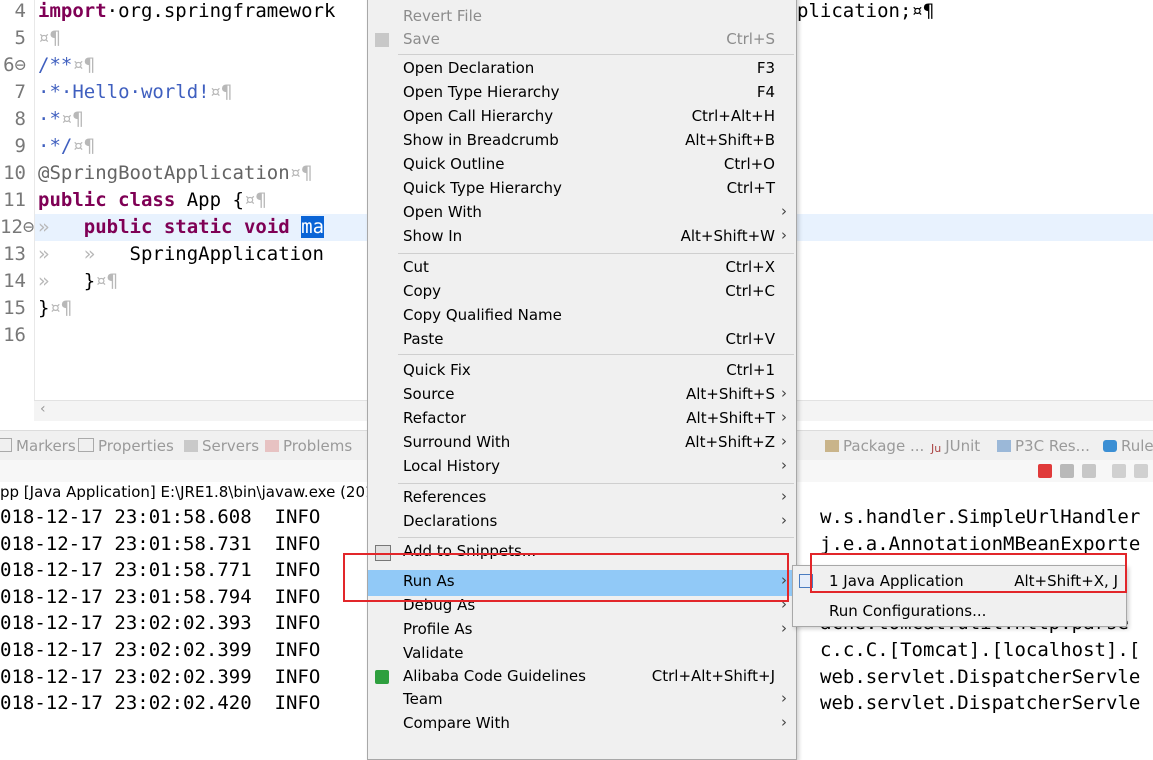 The width and height of the screenshot is (1153, 760). What do you see at coordinates (482, 315) in the screenshot?
I see `menu-item-label: Copy Qualified Name` at bounding box center [482, 315].